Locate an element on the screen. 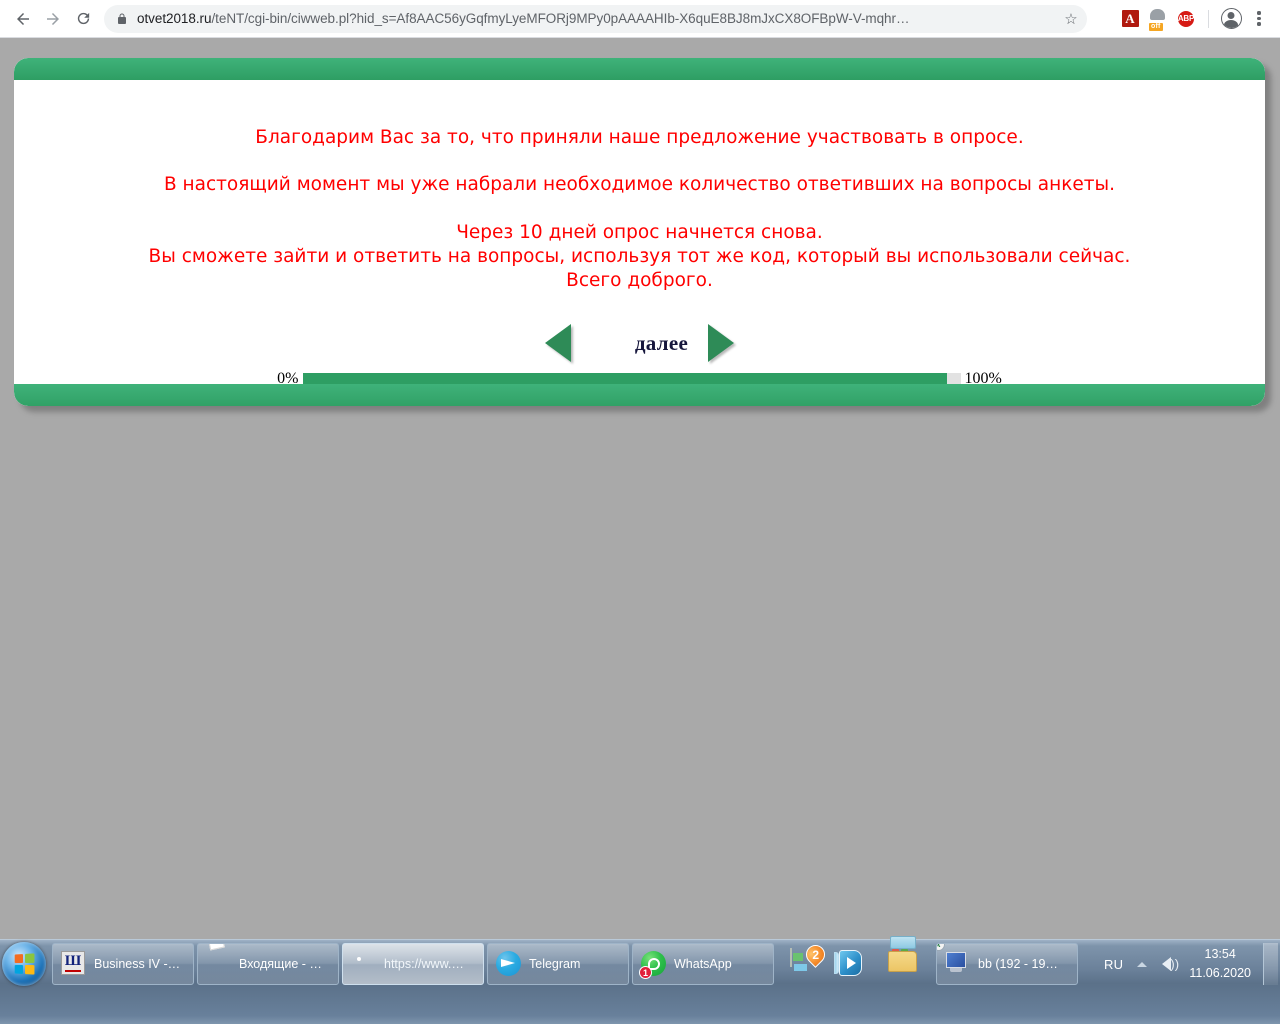 This screenshot has height=1024, width=1280. account-avatar-icon is located at coordinates (1231, 18).